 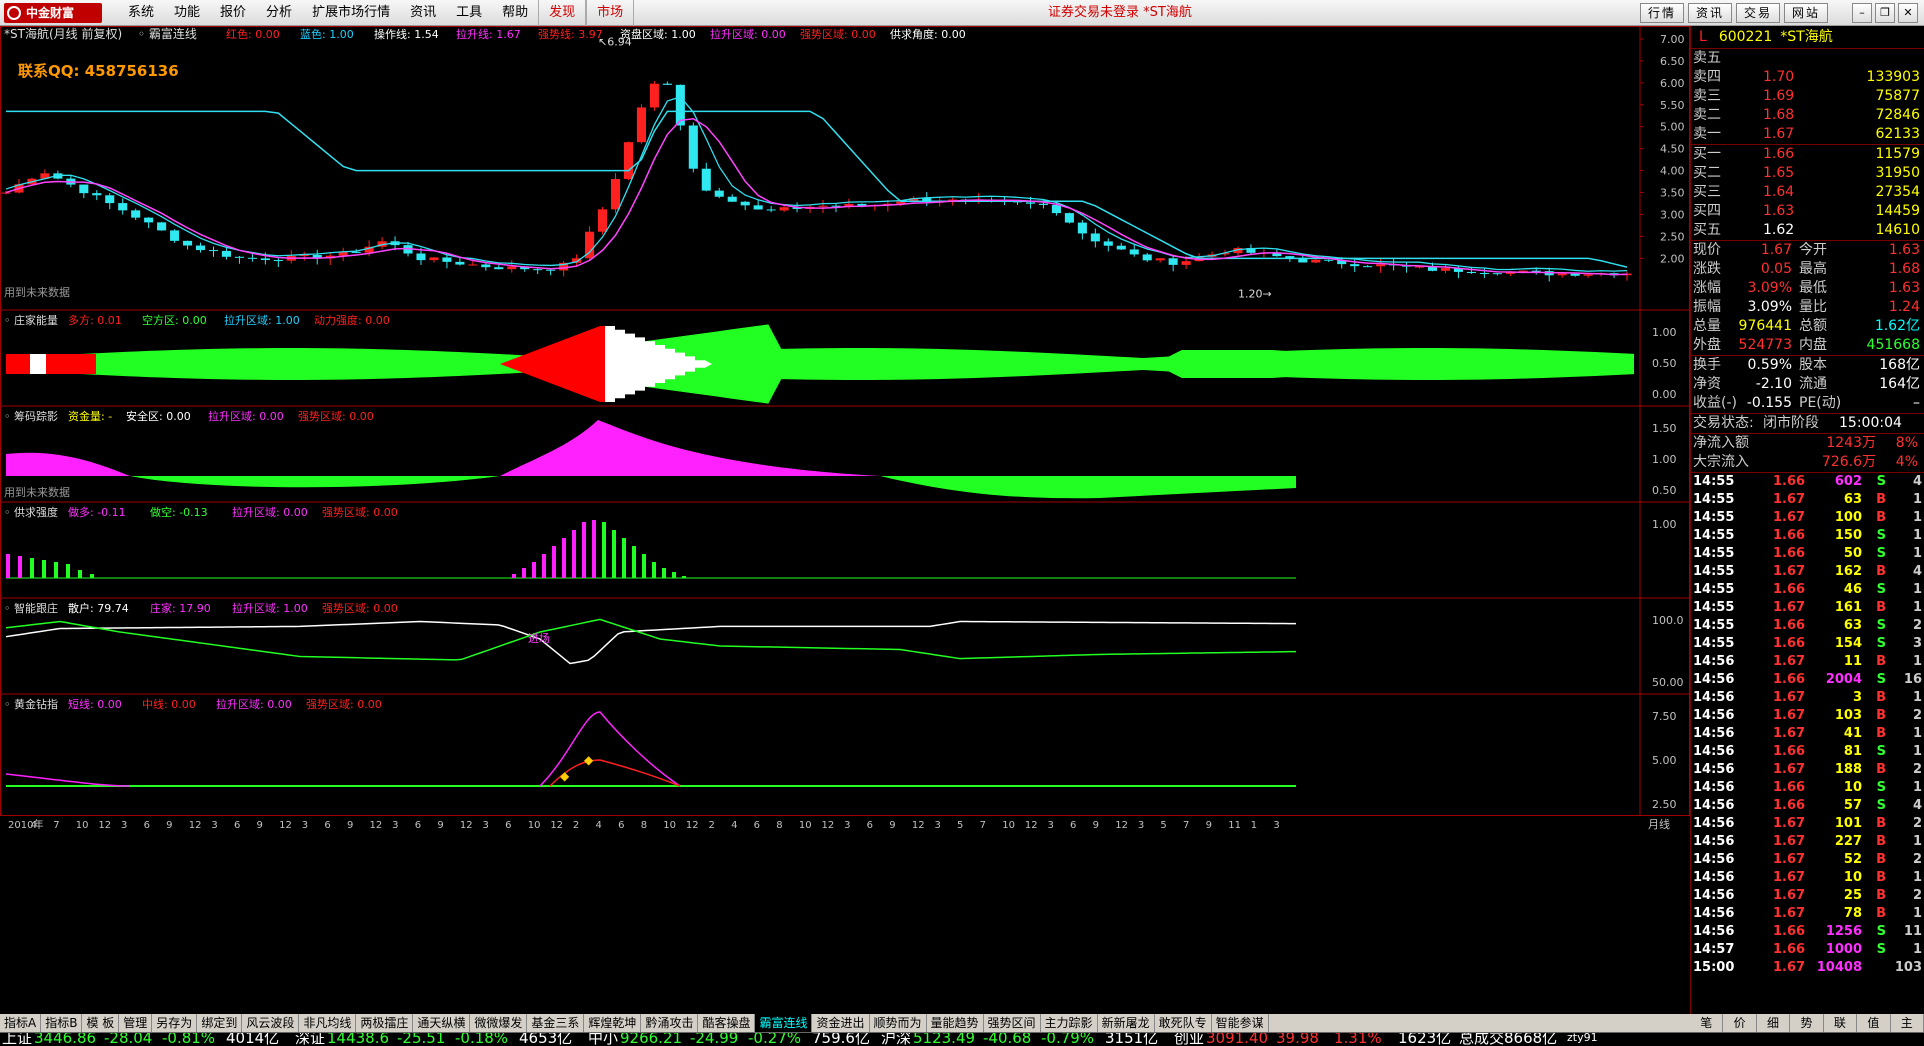 What do you see at coordinates (1807, 950) in the screenshot?
I see `tick-row: 14:57 1.66 1000 S 1` at bounding box center [1807, 950].